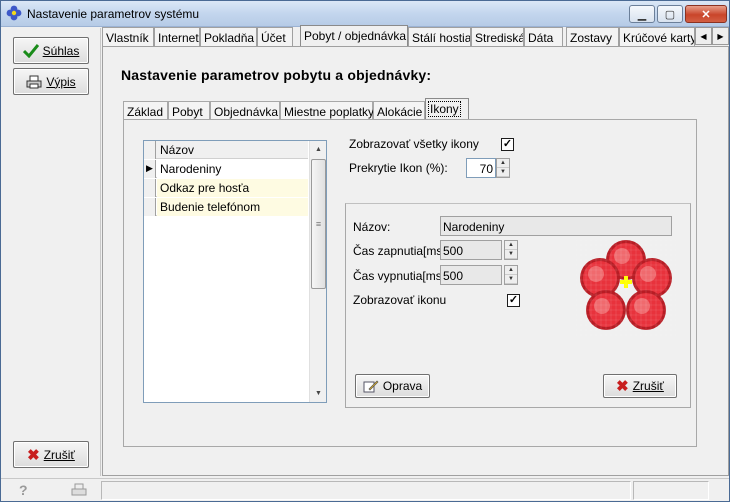 The height and width of the screenshot is (502, 730). What do you see at coordinates (189, 110) in the screenshot?
I see `subtab-pobyt: Pobyt` at bounding box center [189, 110].